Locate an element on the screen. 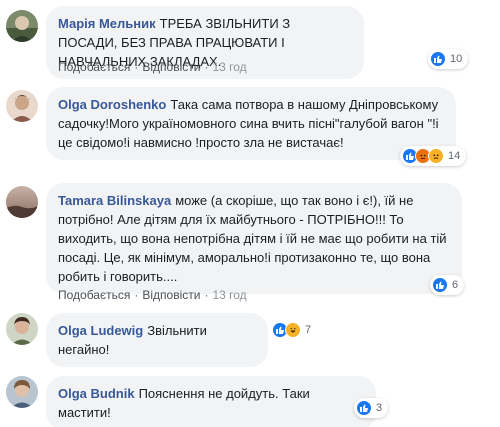 The width and height of the screenshot is (500, 427). reaction-count: 7 is located at coordinates (308, 330).